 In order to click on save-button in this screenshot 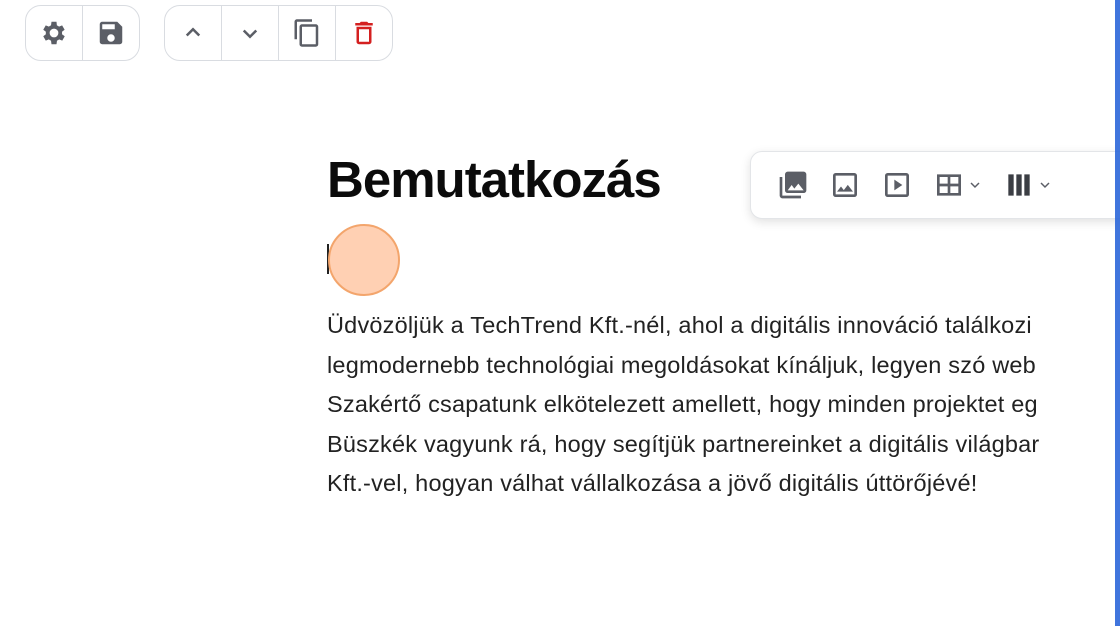, I will do `click(111, 33)`.